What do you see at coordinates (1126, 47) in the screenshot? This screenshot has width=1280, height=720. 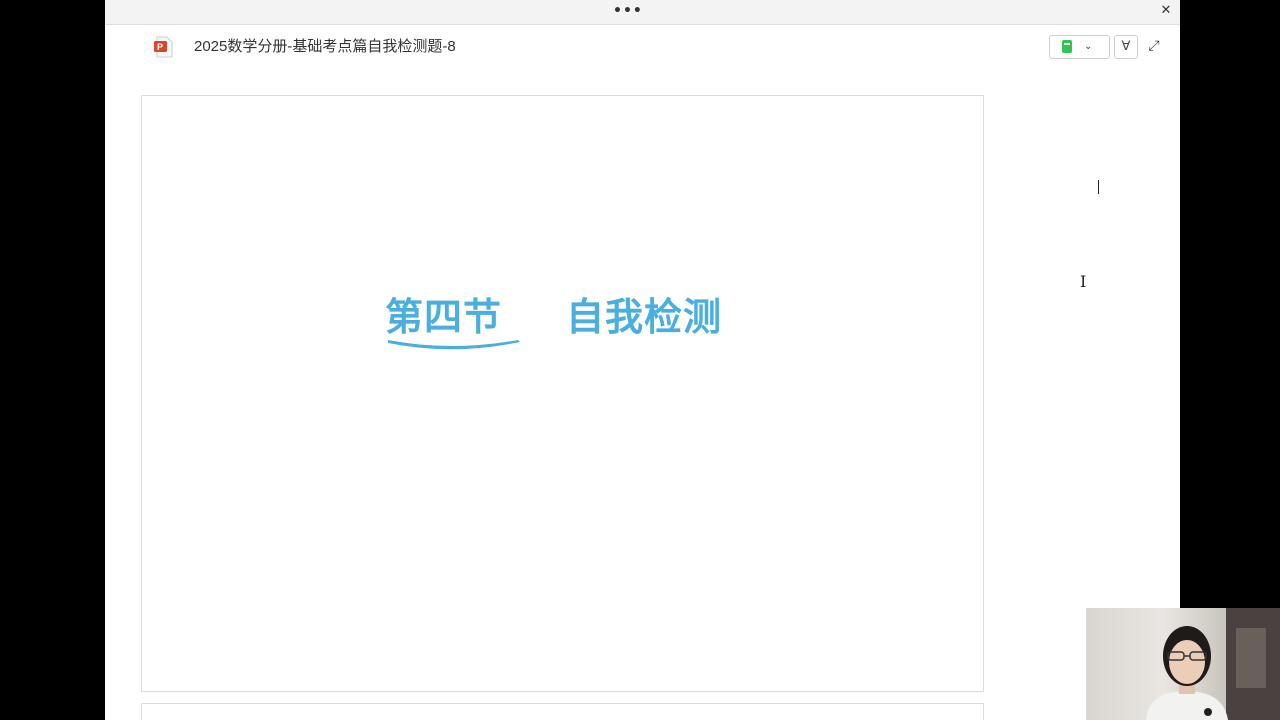 I see `filter-icon: ∀` at bounding box center [1126, 47].